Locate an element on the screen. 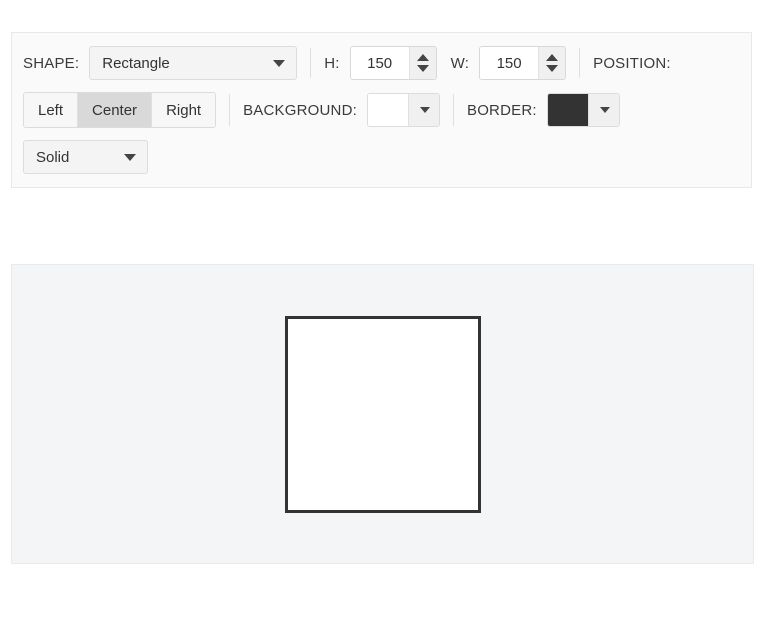 Image resolution: width=765 pixels, height=626 pixels. border-color-dropdown-button is located at coordinates (603, 110).